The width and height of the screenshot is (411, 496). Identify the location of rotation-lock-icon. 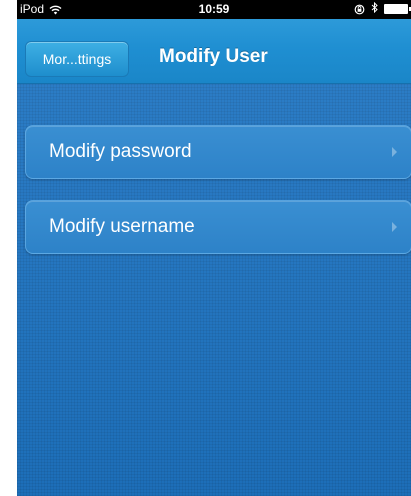
(359, 9).